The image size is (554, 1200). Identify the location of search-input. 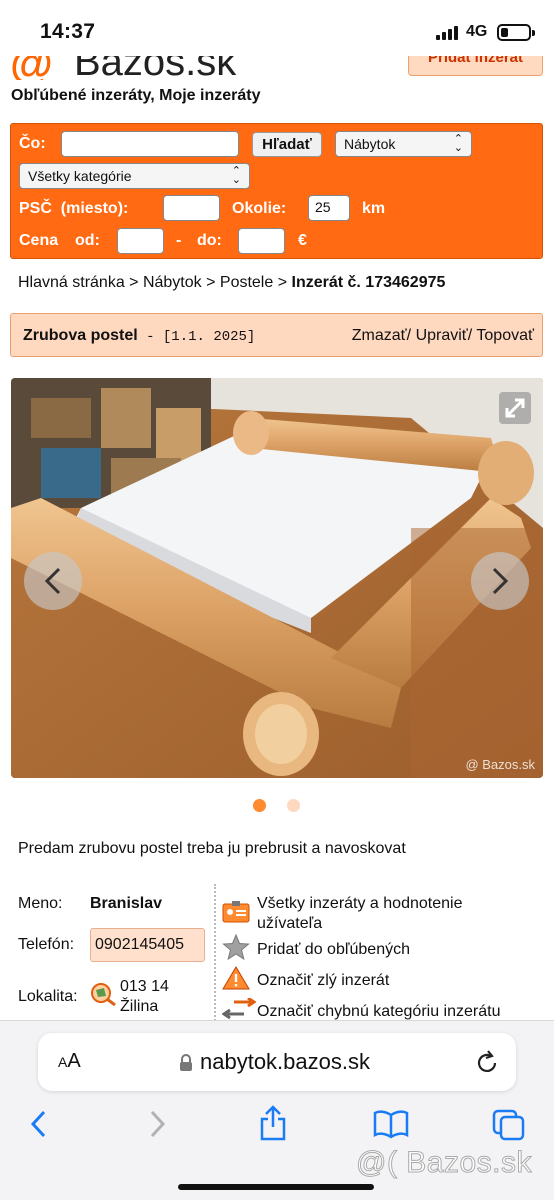
(150, 144).